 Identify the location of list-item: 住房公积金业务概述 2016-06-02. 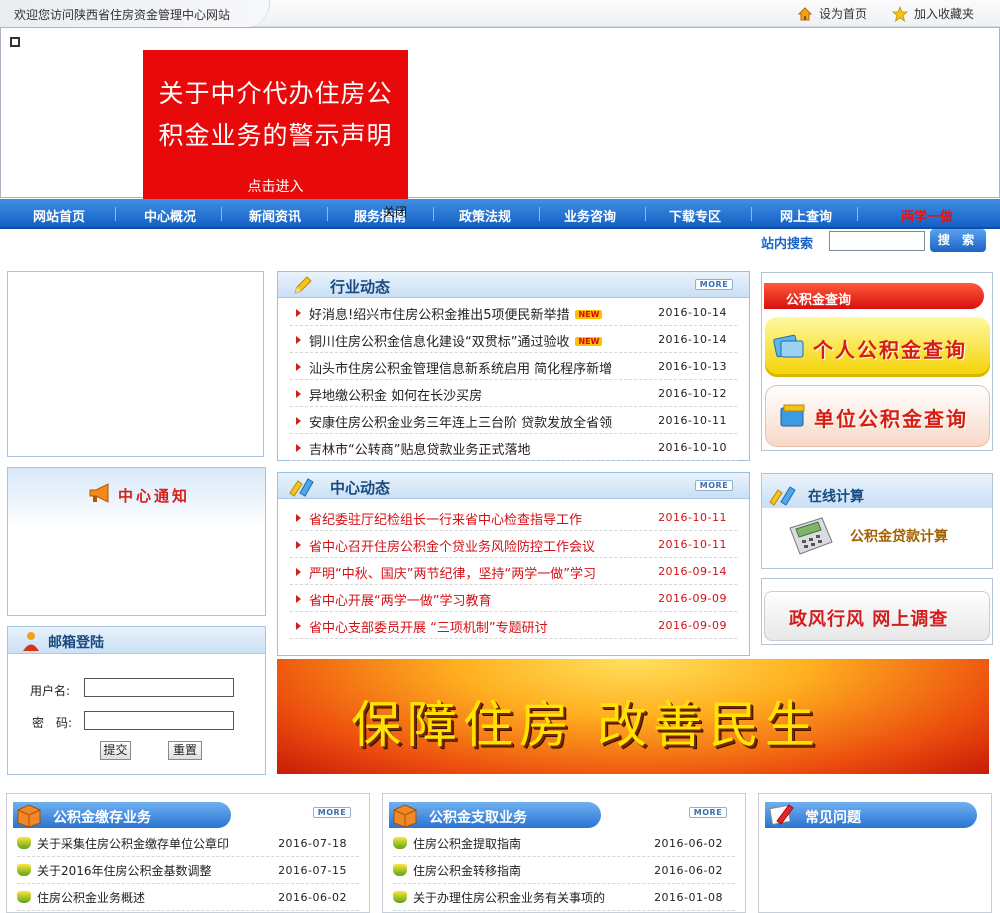
(188, 897).